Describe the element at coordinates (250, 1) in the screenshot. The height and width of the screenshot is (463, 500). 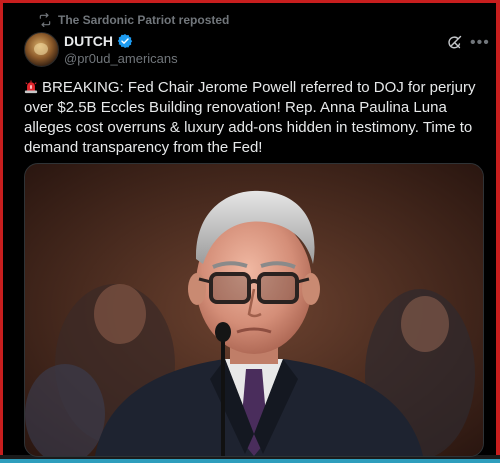
I see `window-border-top` at that location.